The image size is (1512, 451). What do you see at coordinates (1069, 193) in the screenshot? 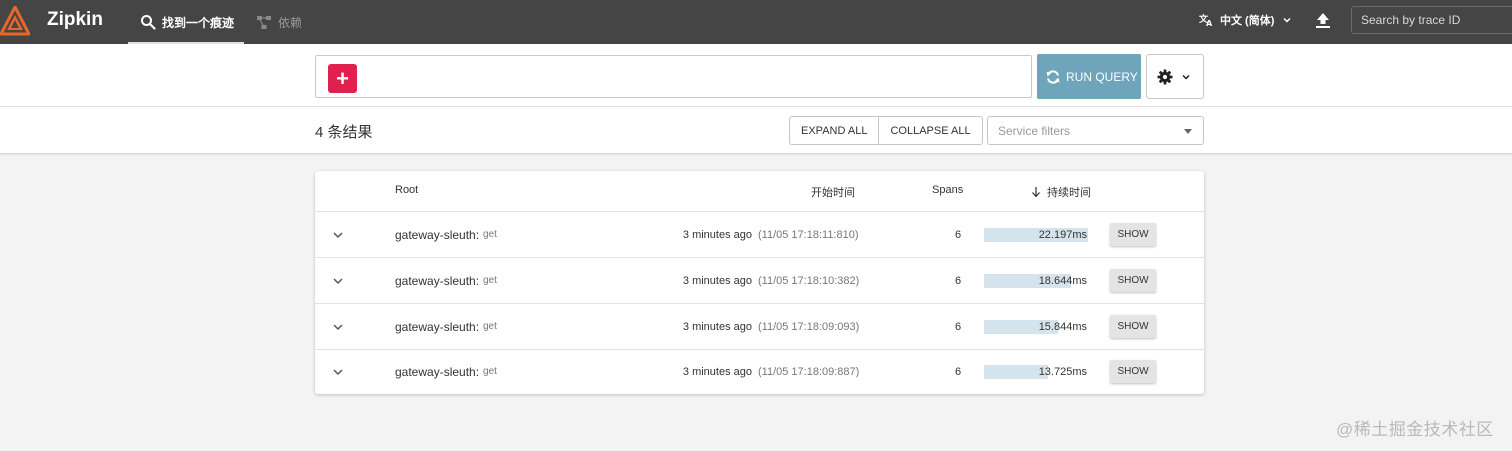
I see `column-duration-label: 持续时间` at bounding box center [1069, 193].